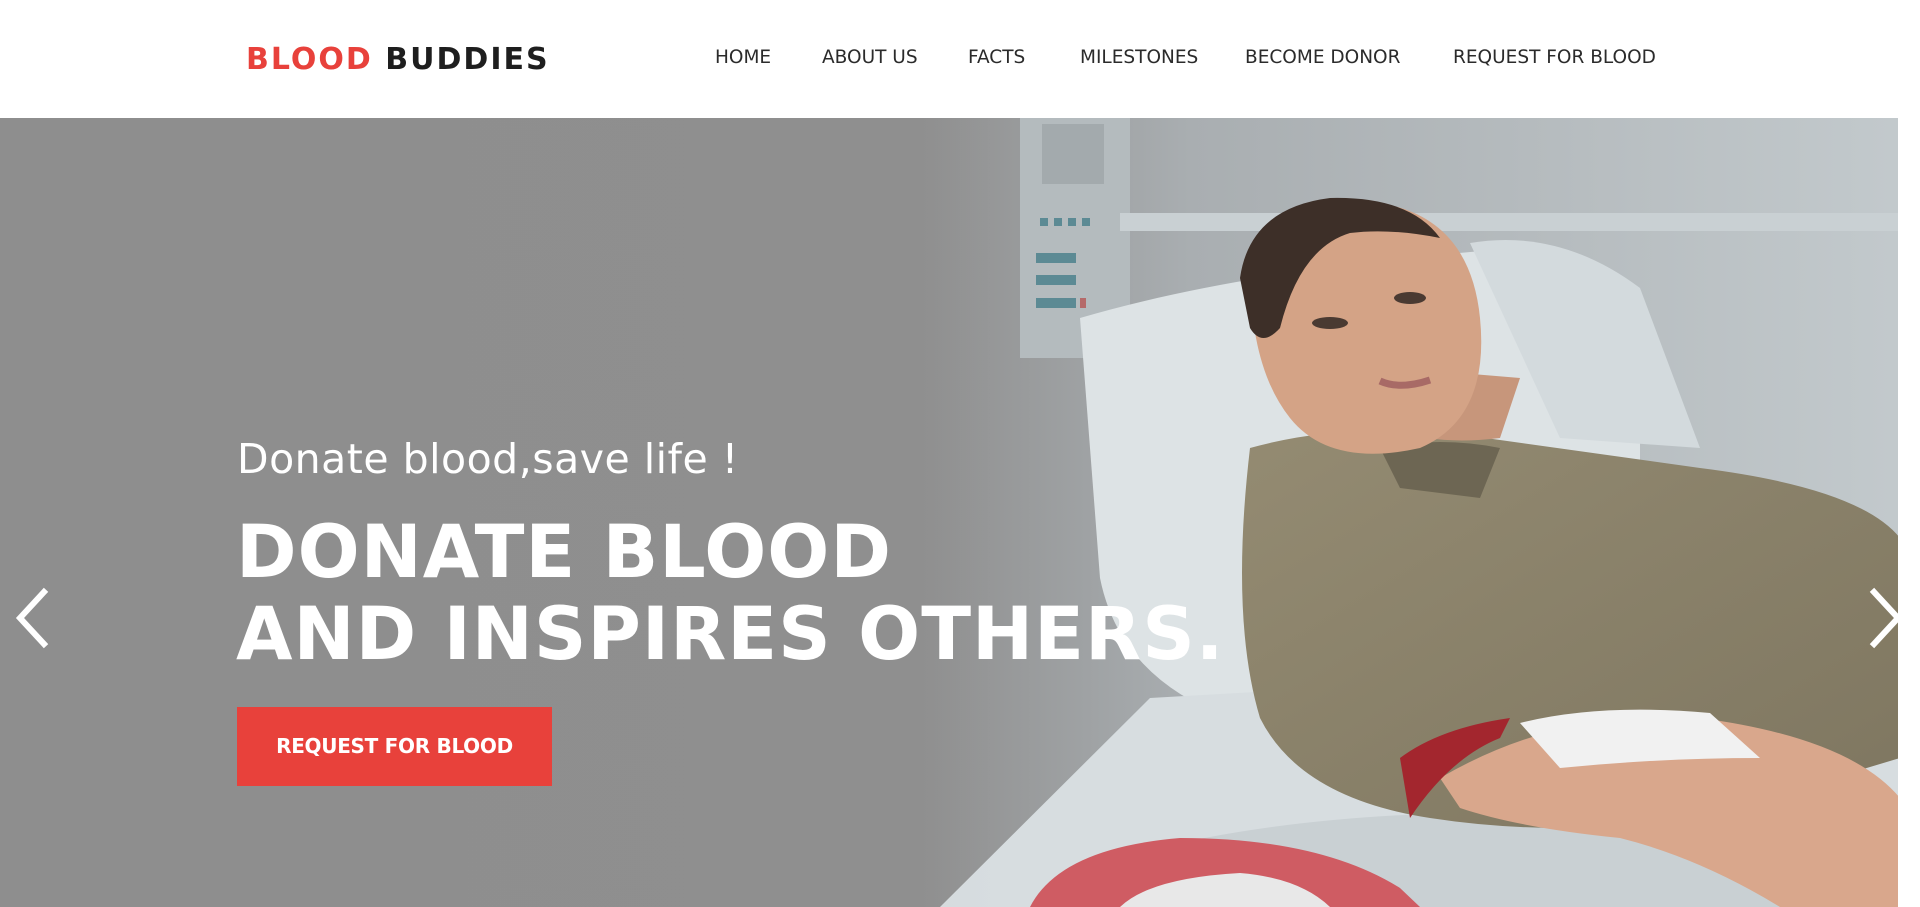 This screenshot has width=1920, height=907. I want to click on chevron-right-icon, so click(1886, 618).